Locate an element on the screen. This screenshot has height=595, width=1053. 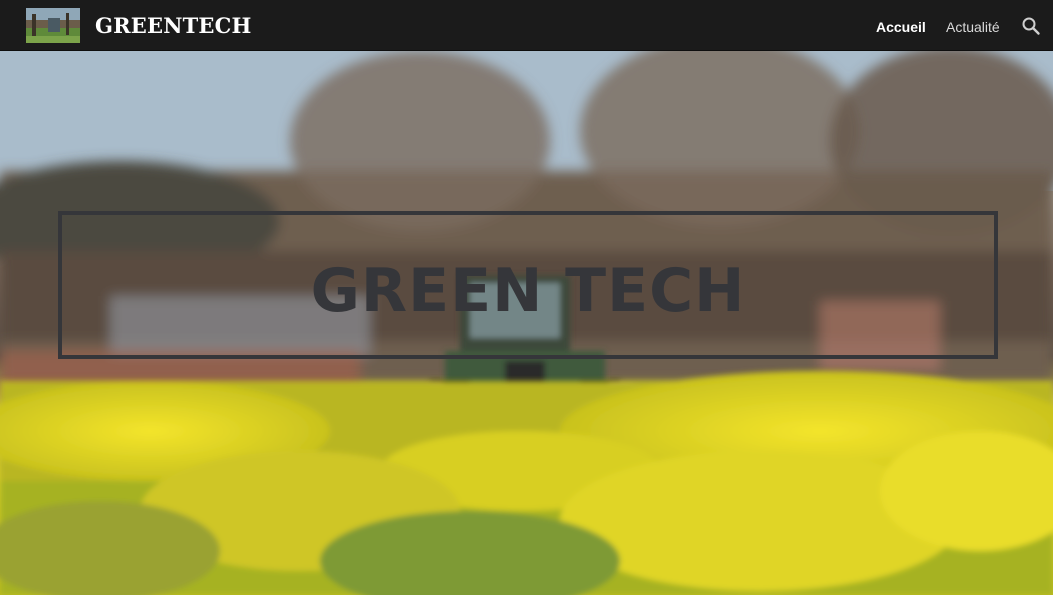
nav-link-accueil: Accueil is located at coordinates (901, 27).